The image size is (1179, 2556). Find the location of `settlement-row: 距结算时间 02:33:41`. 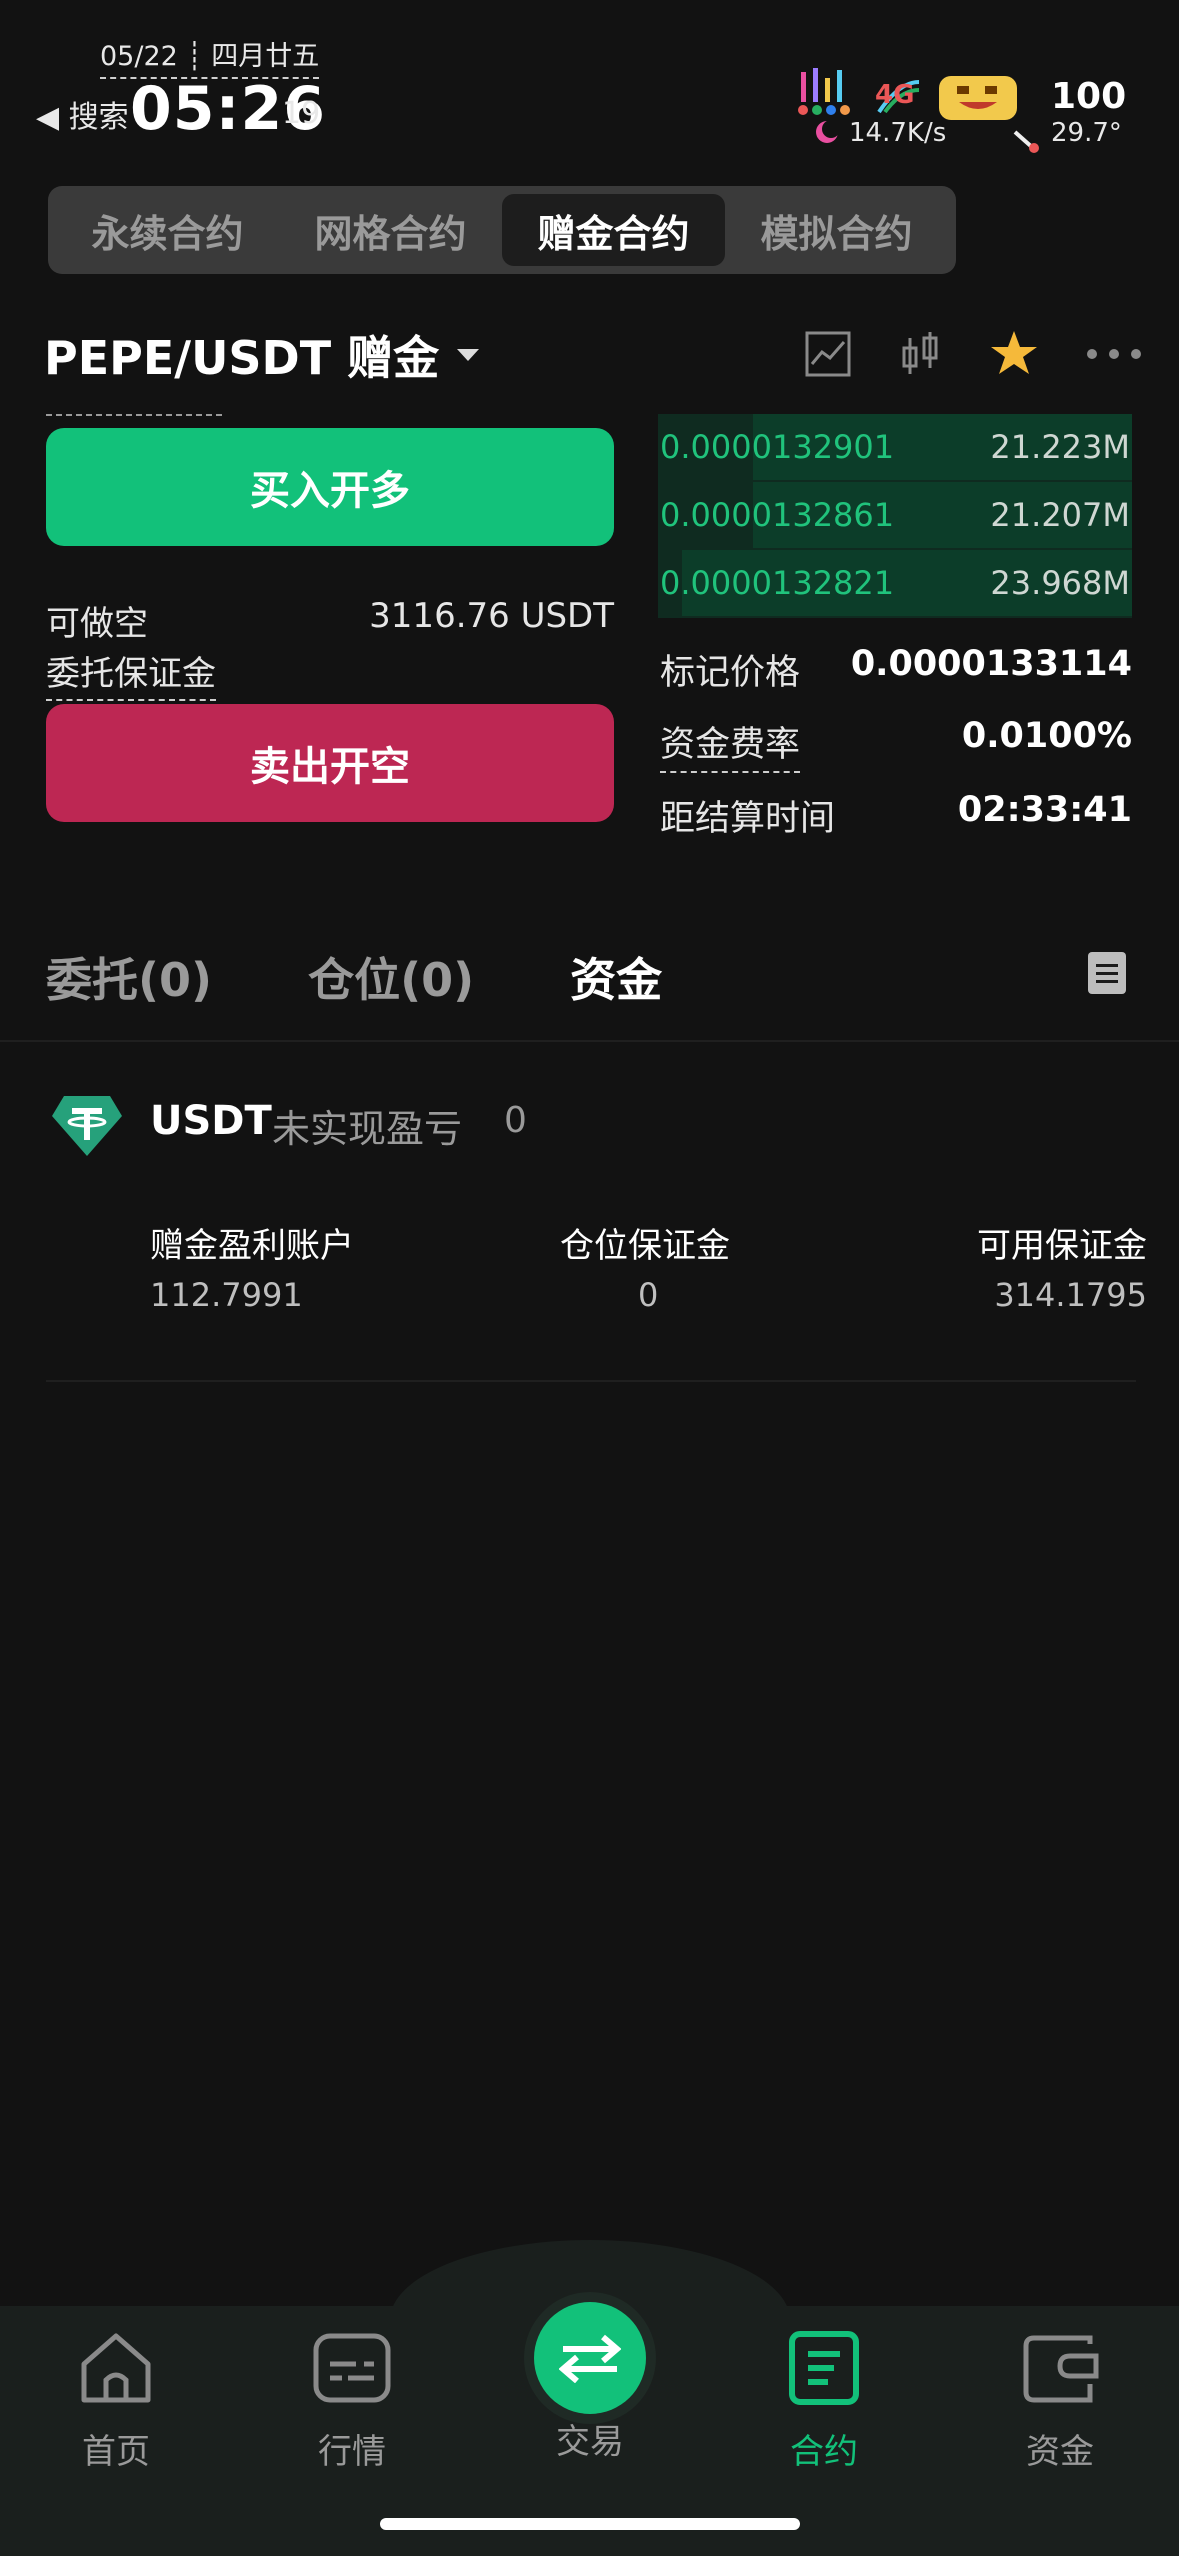

settlement-row: 距结算时间 02:33:41 is located at coordinates (896, 815).